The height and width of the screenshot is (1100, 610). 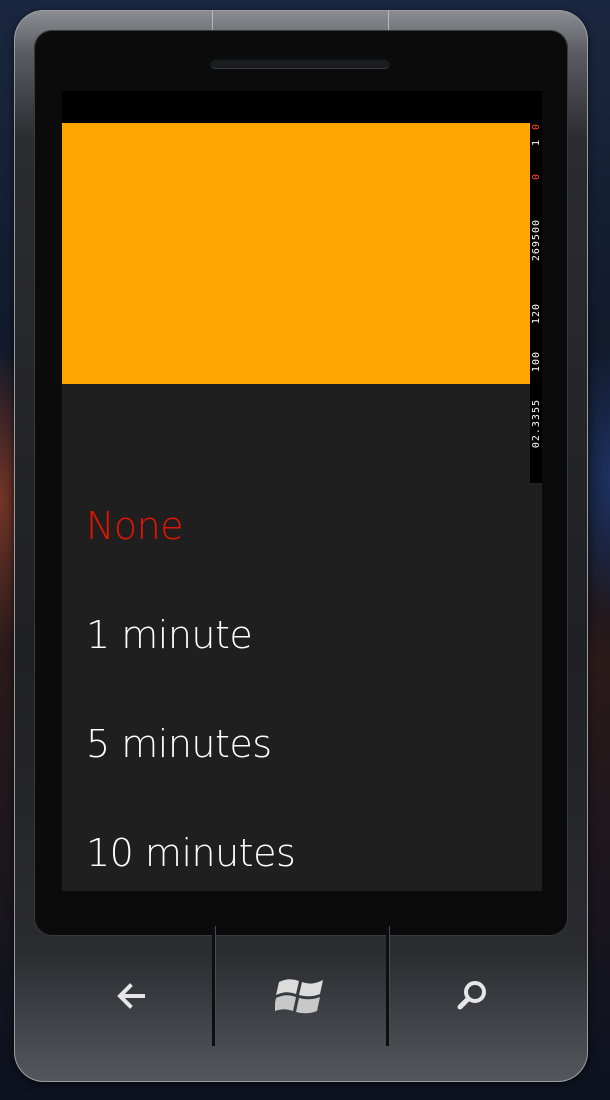 I want to click on frame-rate-counter: 100, so click(x=536, y=362).